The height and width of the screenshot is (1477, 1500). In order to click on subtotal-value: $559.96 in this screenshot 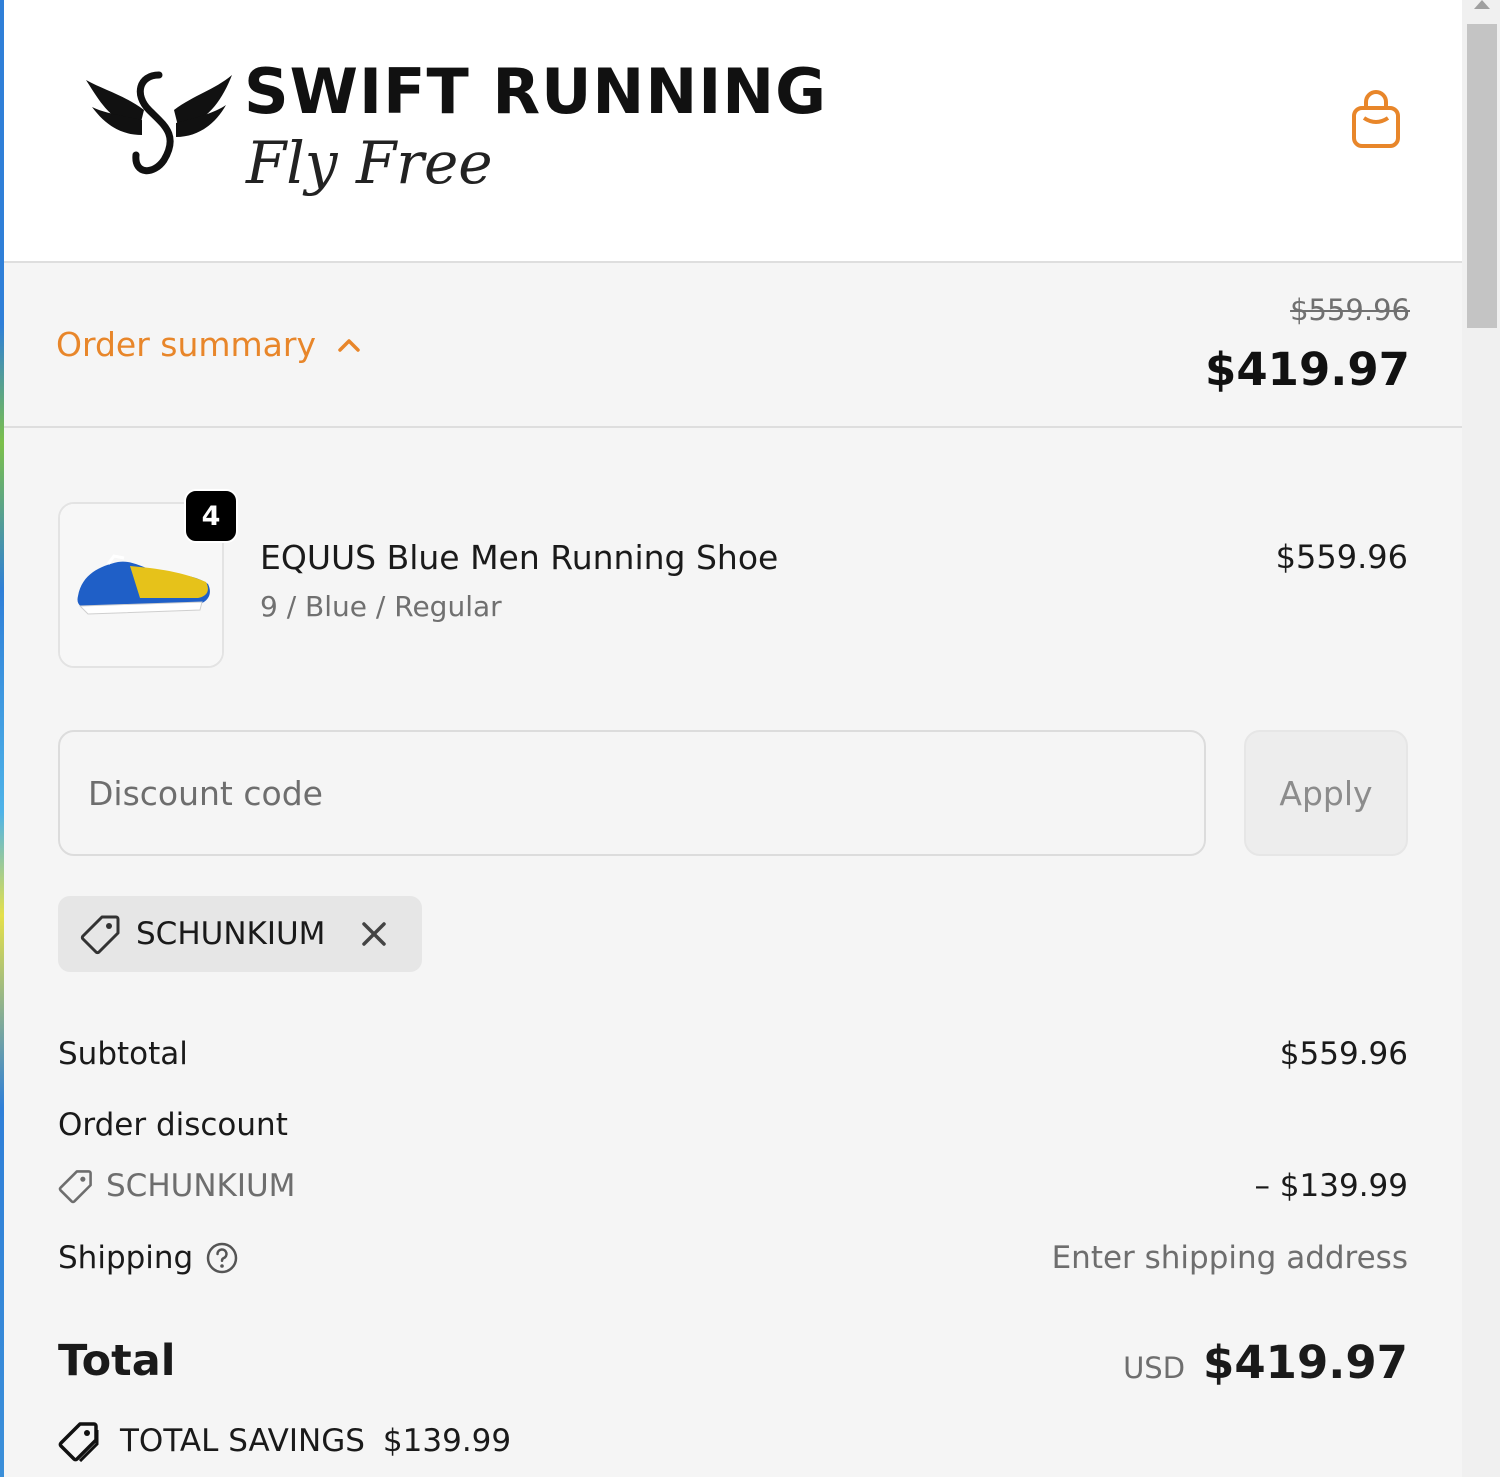, I will do `click(1343, 1054)`.